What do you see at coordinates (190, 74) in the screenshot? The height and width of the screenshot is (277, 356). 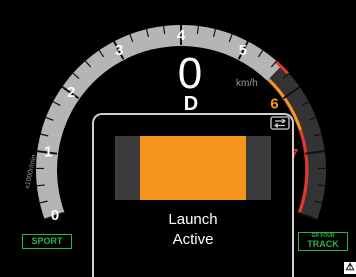 I see `speed-value: 0` at bounding box center [190, 74].